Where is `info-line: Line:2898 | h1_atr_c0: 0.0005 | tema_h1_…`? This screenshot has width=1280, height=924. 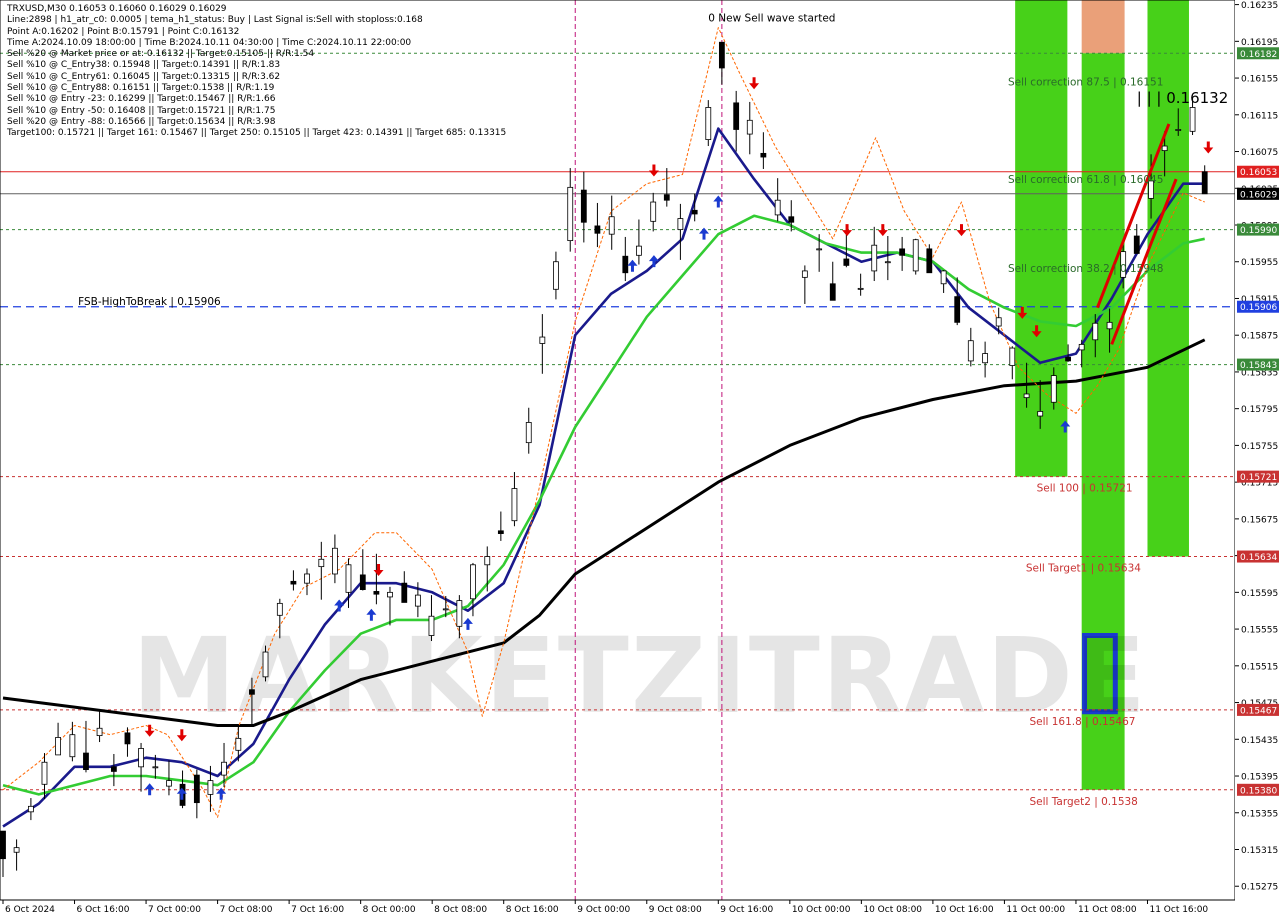 info-line: Line:2898 | h1_atr_c0: 0.0005 | tema_h1_… is located at coordinates (215, 20).